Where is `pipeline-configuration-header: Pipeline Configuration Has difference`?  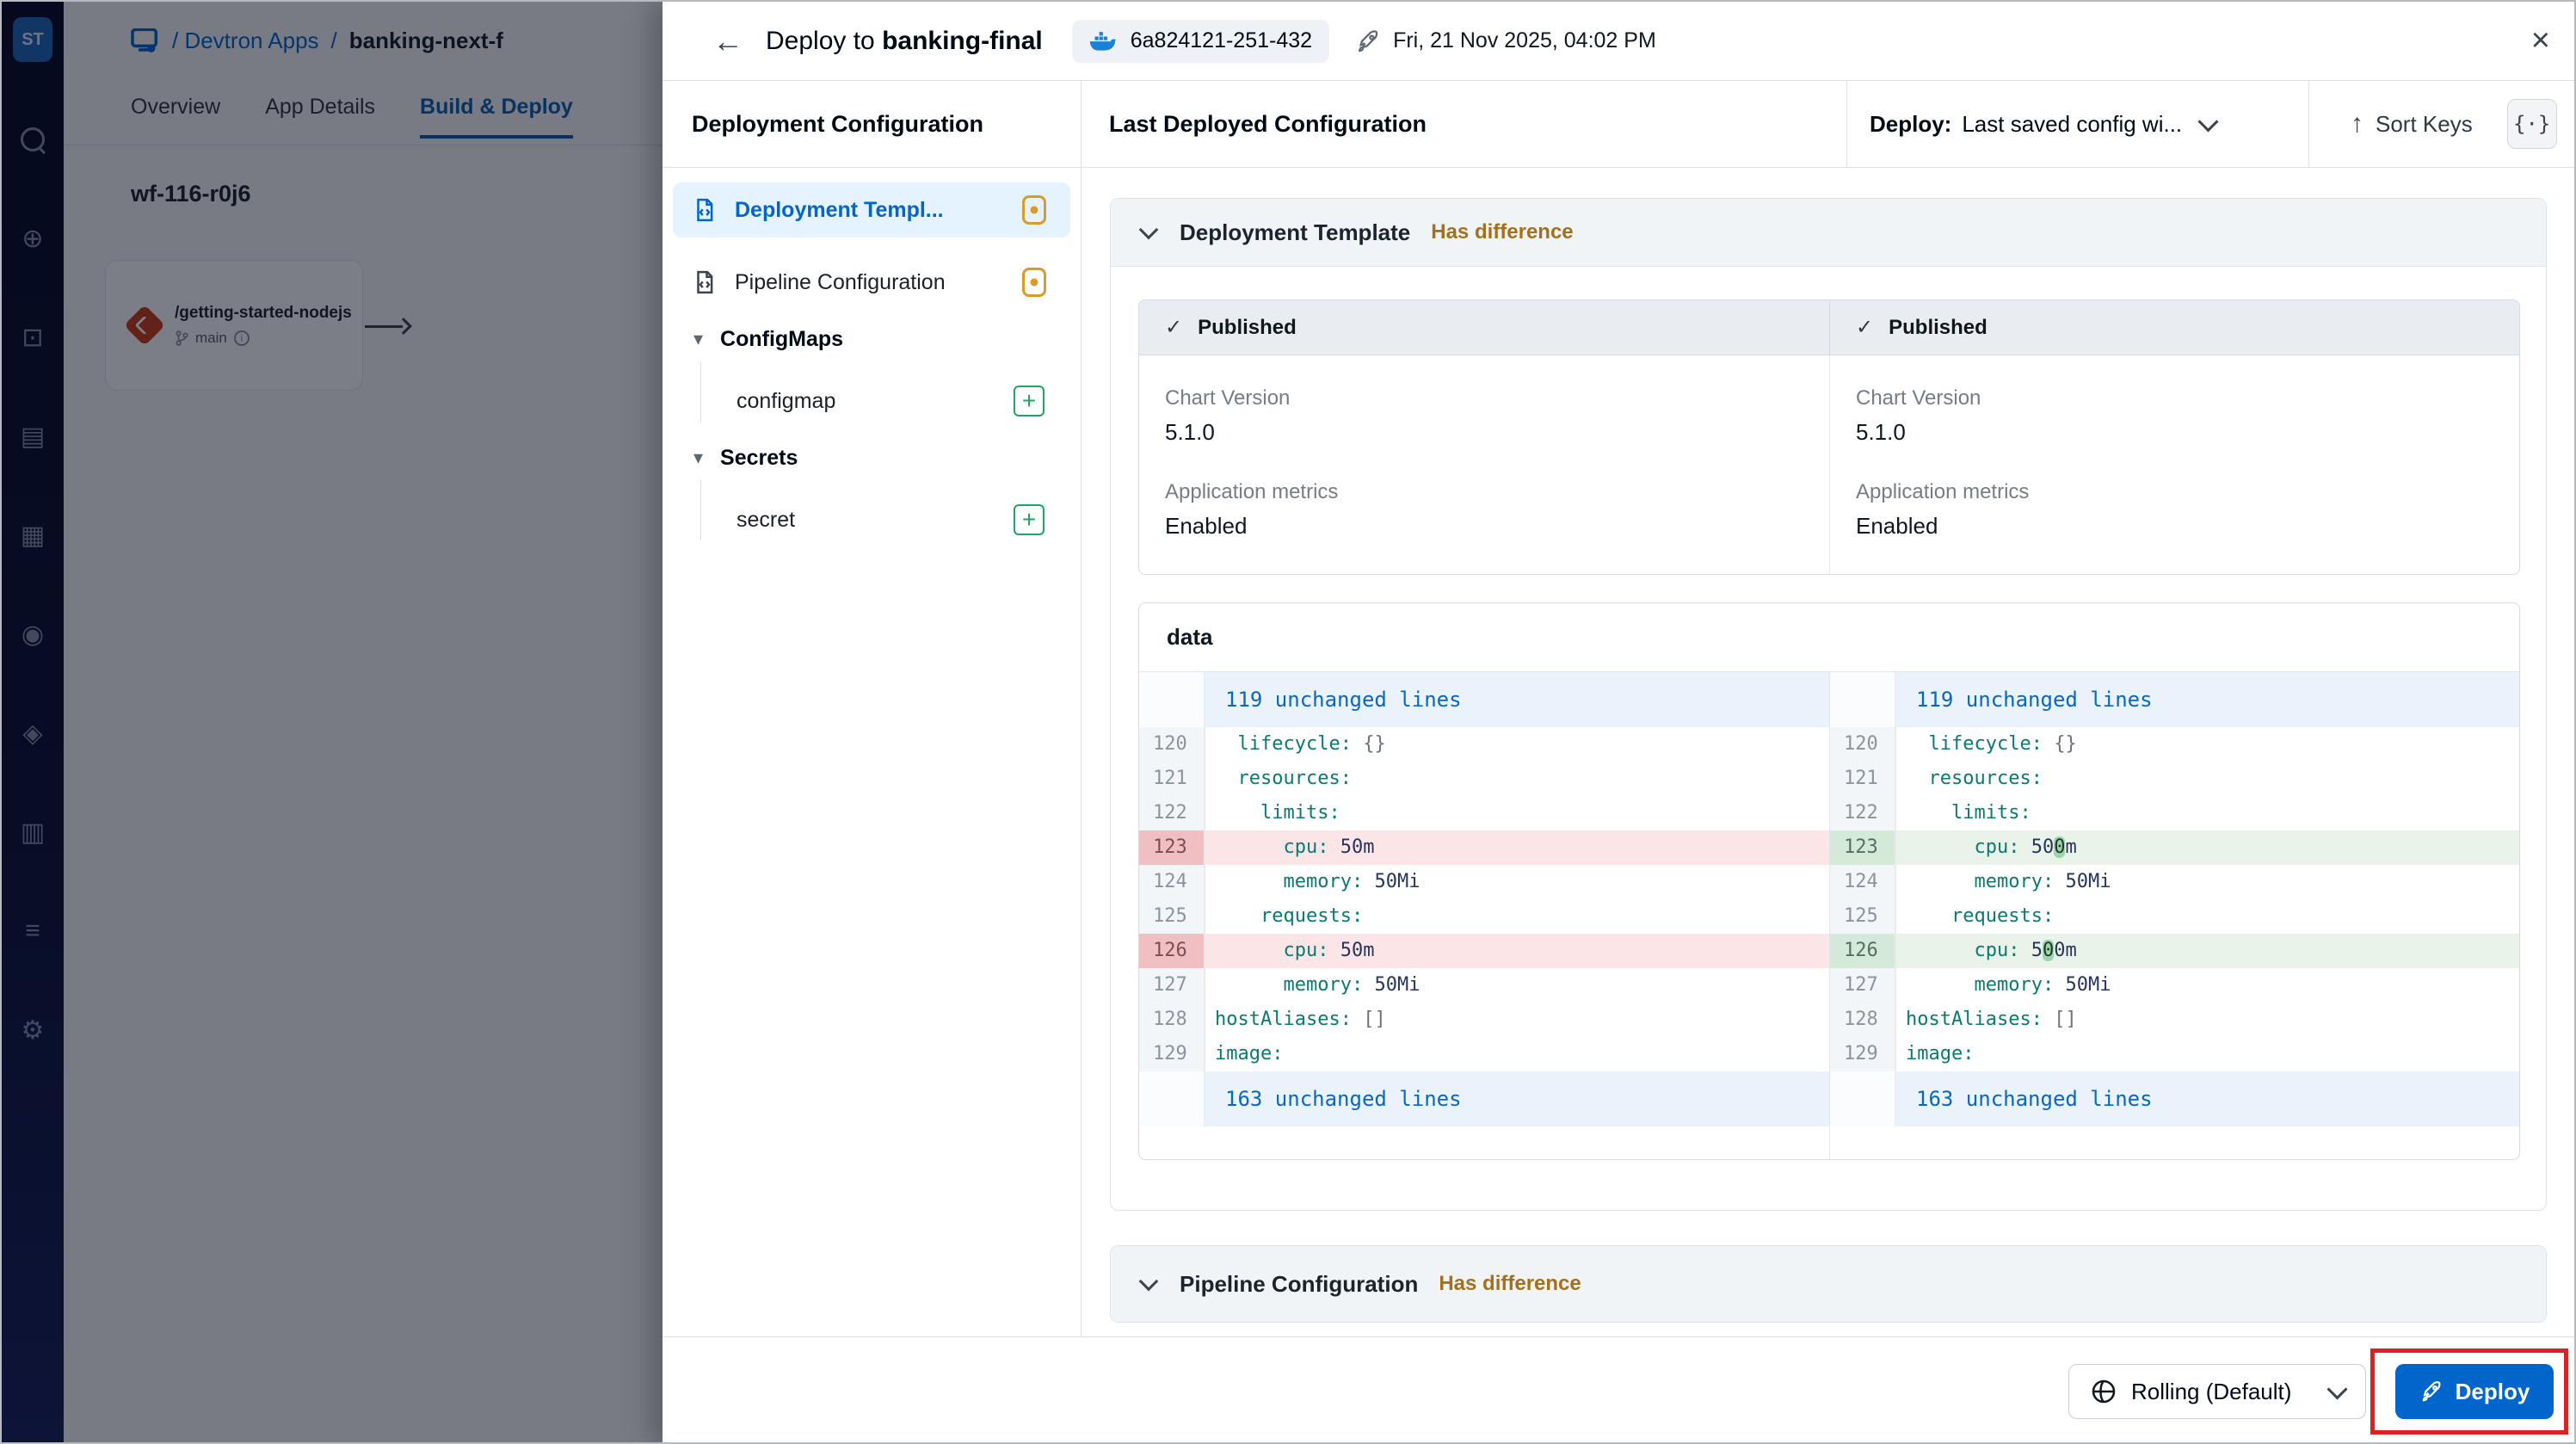 pipeline-configuration-header: Pipeline Configuration Has difference is located at coordinates (1829, 1284).